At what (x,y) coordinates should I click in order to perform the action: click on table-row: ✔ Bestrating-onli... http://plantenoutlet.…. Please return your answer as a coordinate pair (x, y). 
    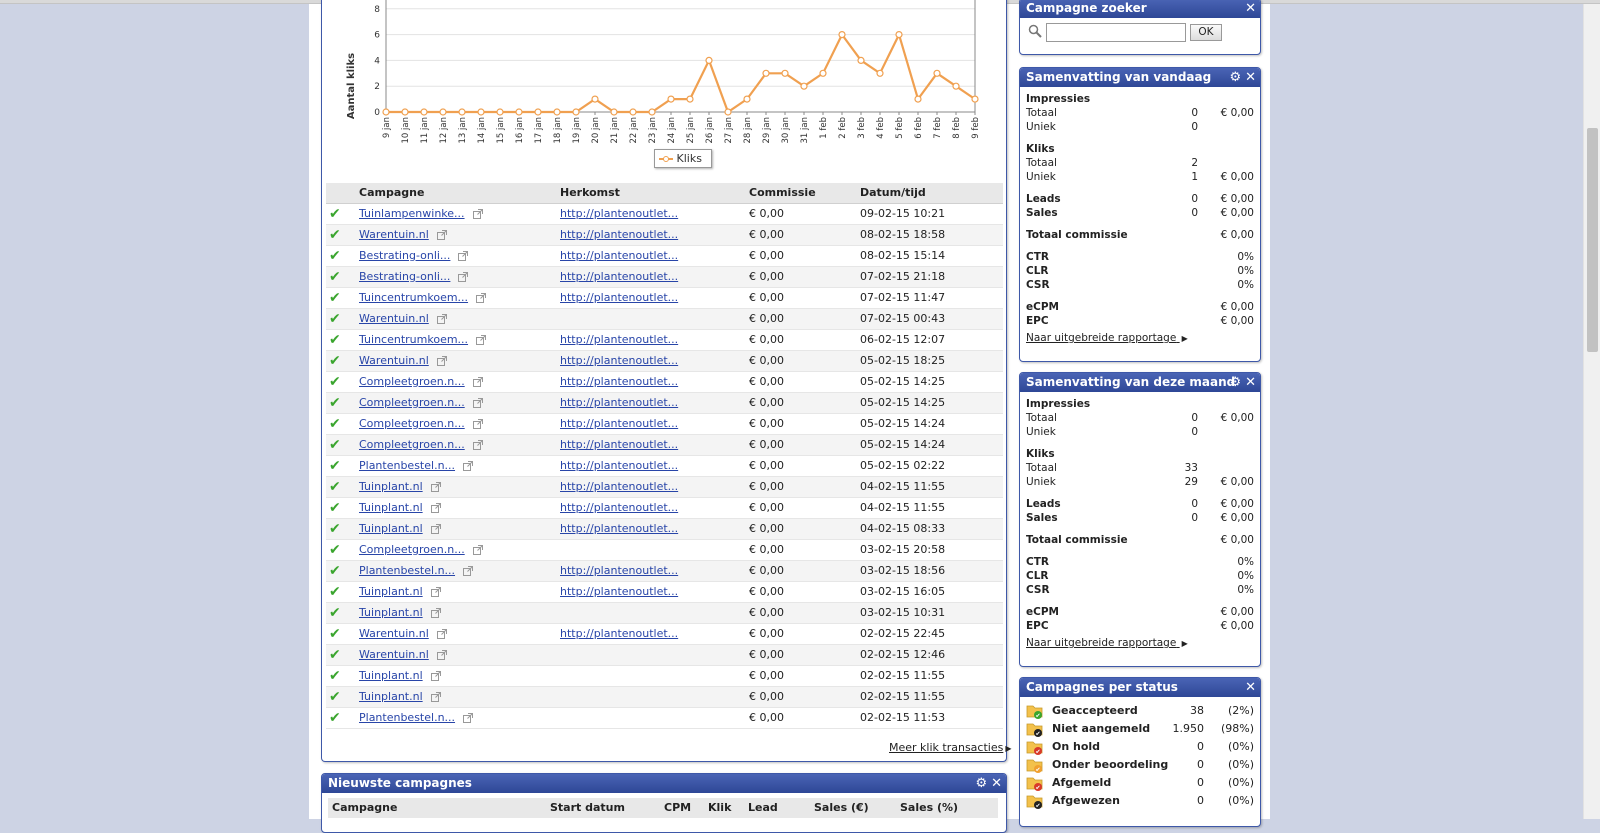
    Looking at the image, I should click on (664, 277).